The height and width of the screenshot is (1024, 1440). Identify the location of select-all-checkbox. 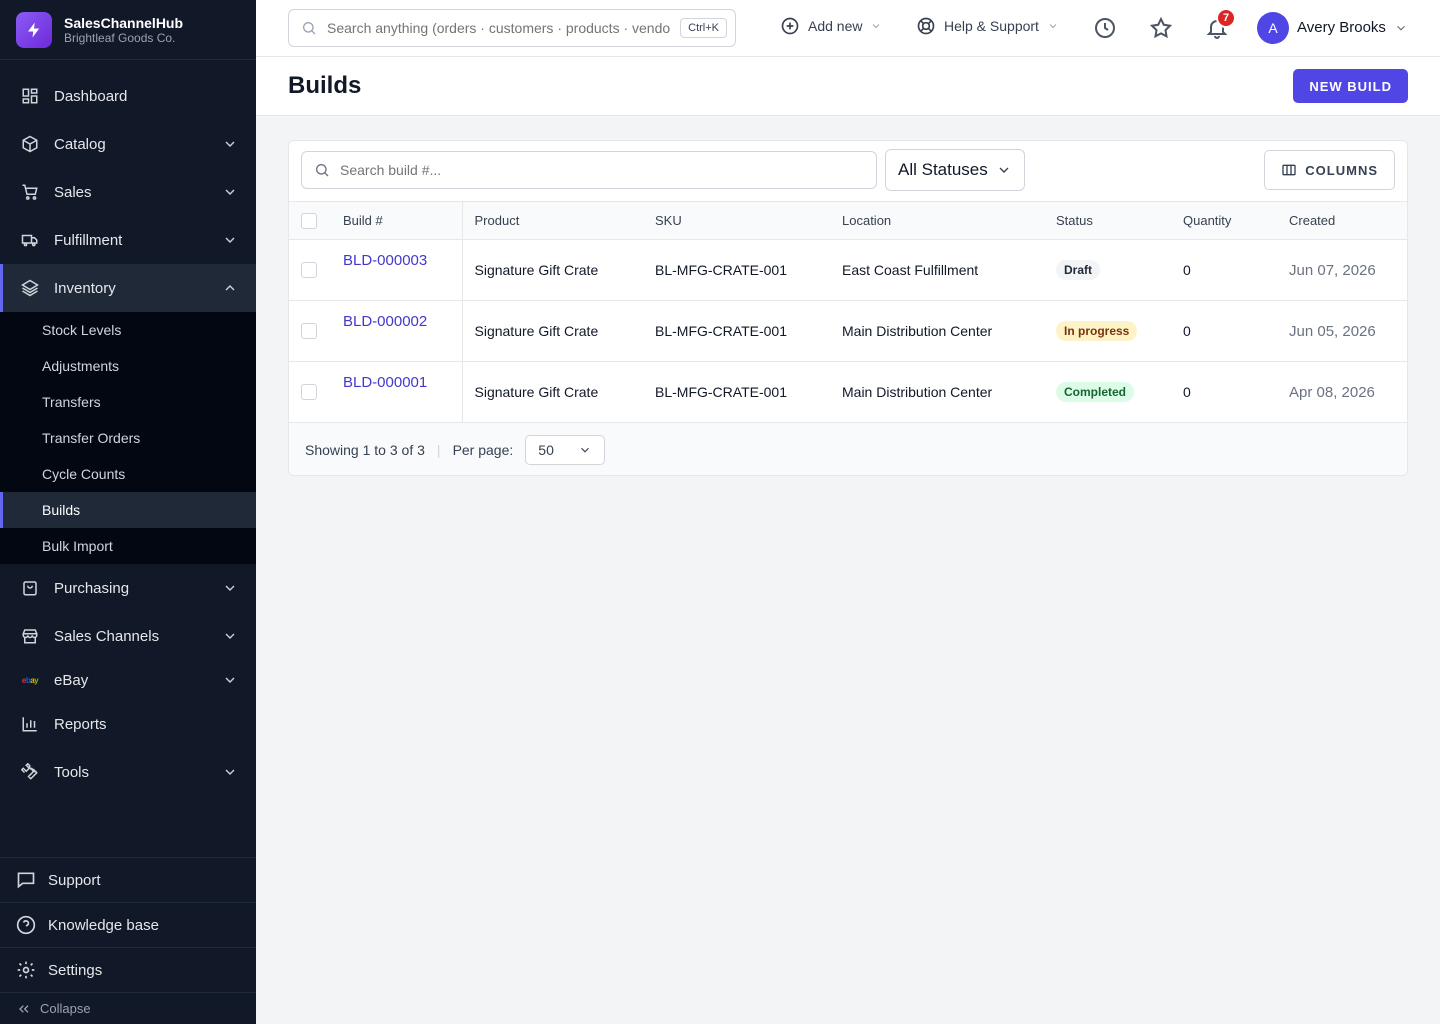
(309, 220).